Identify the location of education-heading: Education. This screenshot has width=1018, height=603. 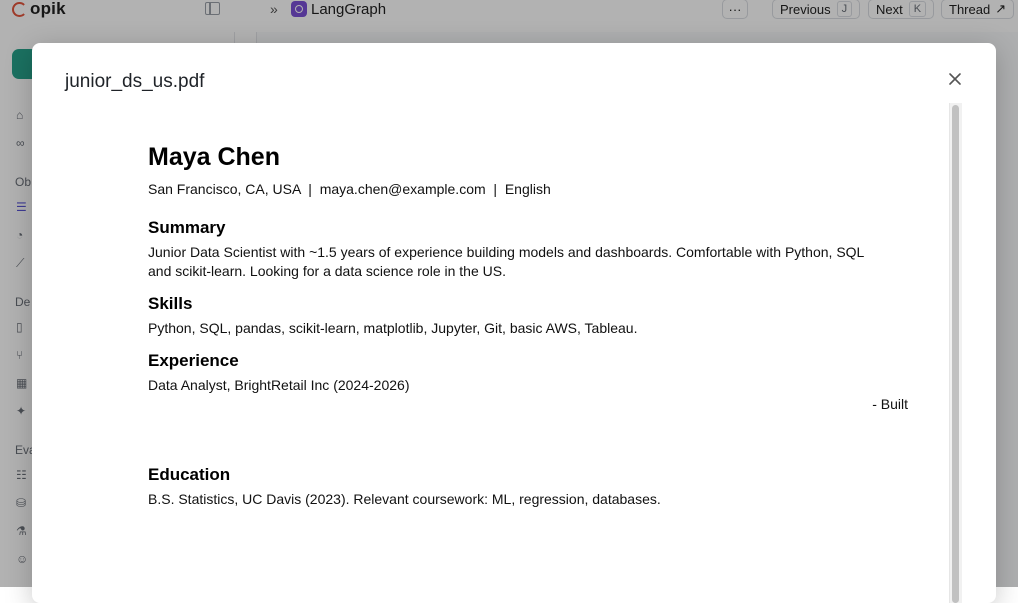
(189, 474).